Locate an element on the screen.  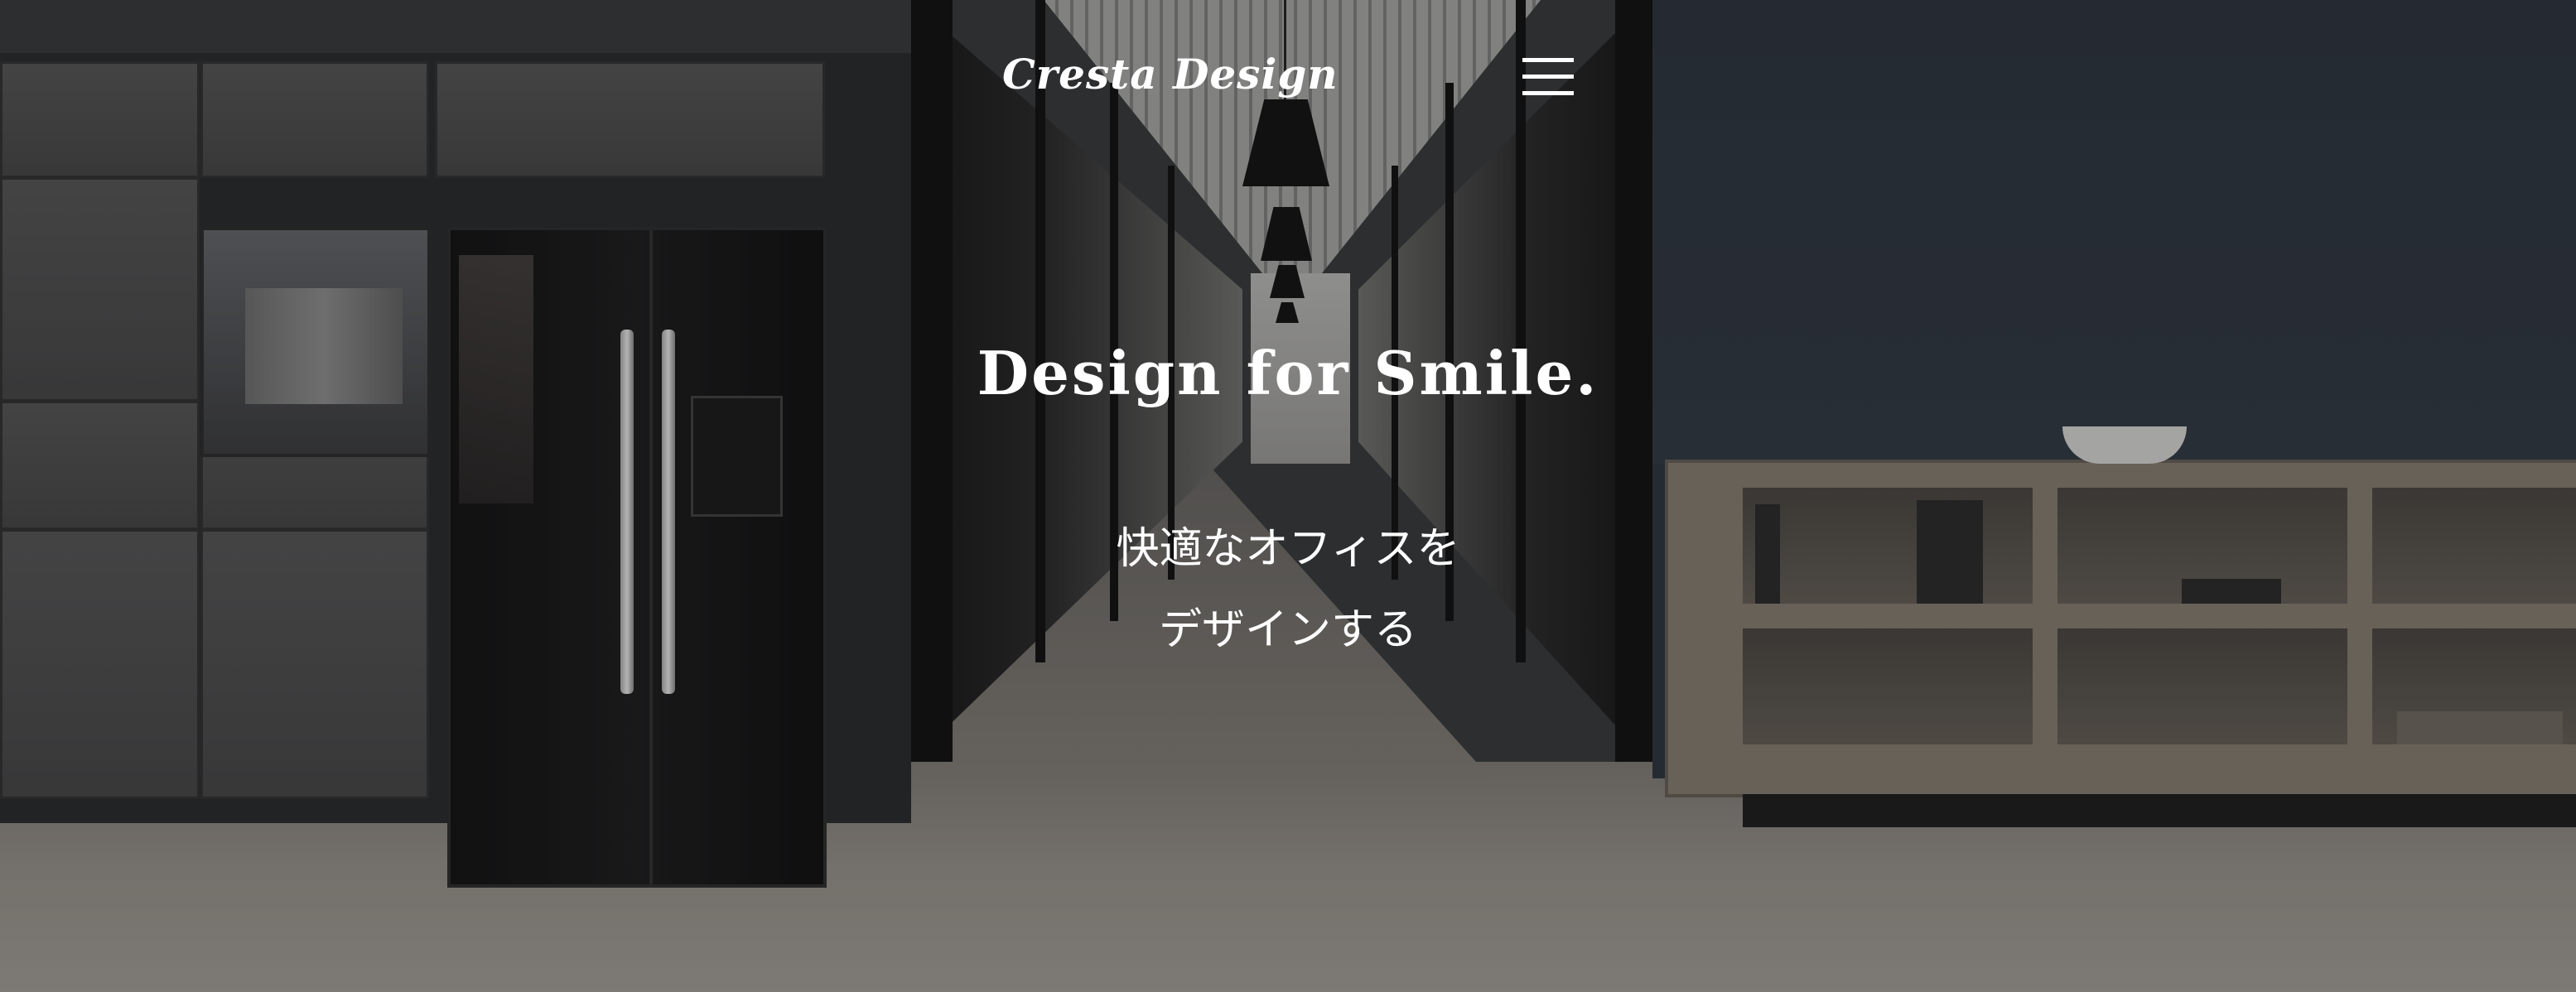
hero-subtext-line-1: 快適なオフィスを is located at coordinates (1288, 549).